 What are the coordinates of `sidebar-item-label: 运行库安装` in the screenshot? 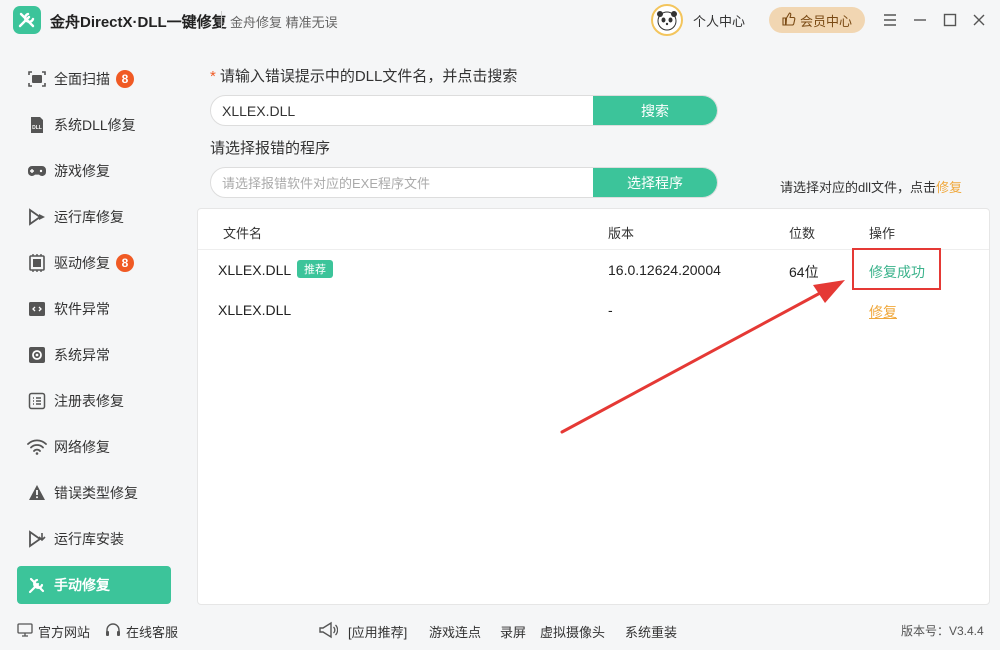 It's located at (89, 539).